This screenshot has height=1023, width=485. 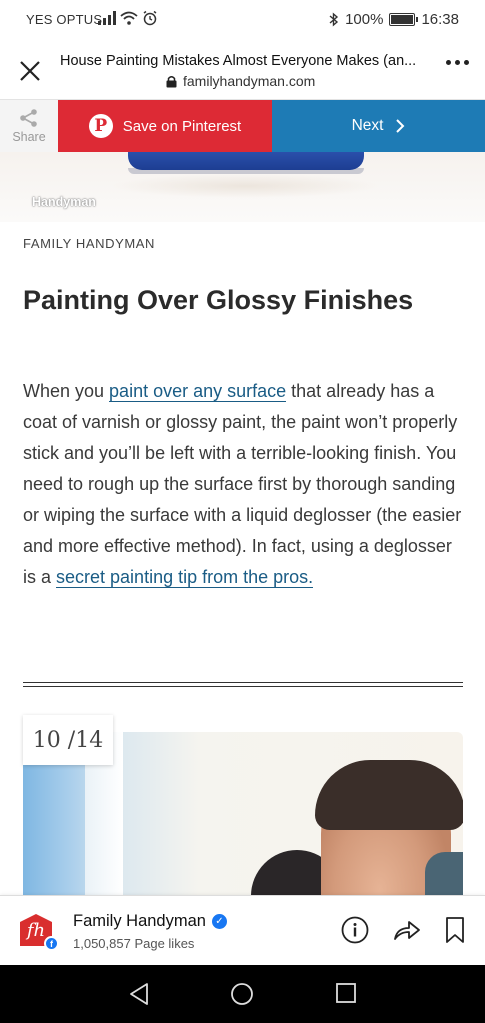 What do you see at coordinates (334, 19) in the screenshot?
I see `bluetooth-icon` at bounding box center [334, 19].